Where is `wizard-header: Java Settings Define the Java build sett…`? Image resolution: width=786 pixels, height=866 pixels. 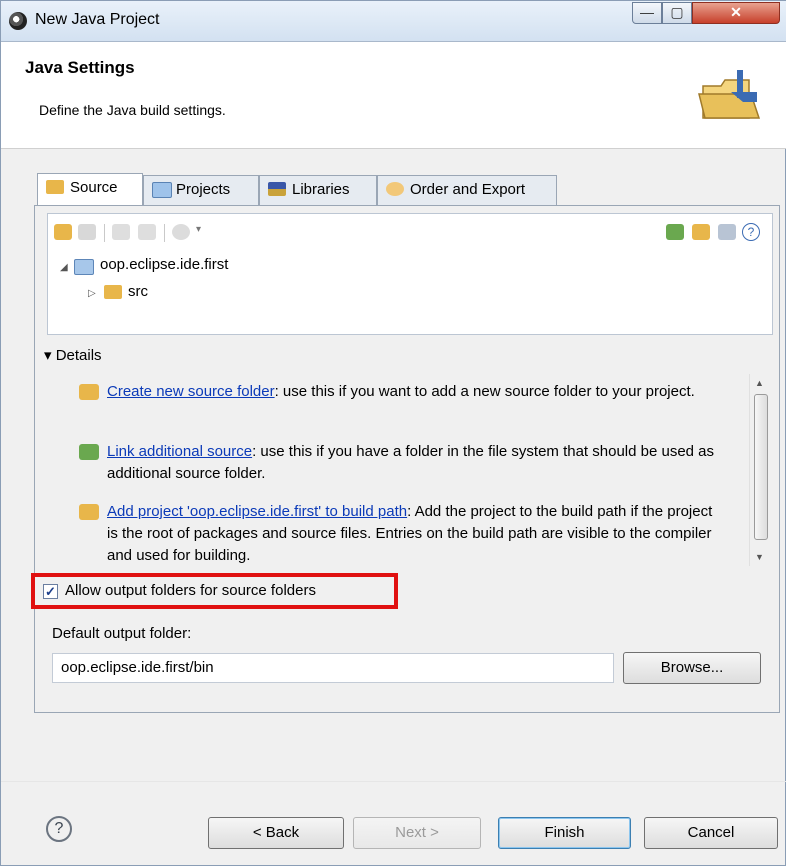 wizard-header: Java Settings Define the Java build sett… is located at coordinates (393, 95).